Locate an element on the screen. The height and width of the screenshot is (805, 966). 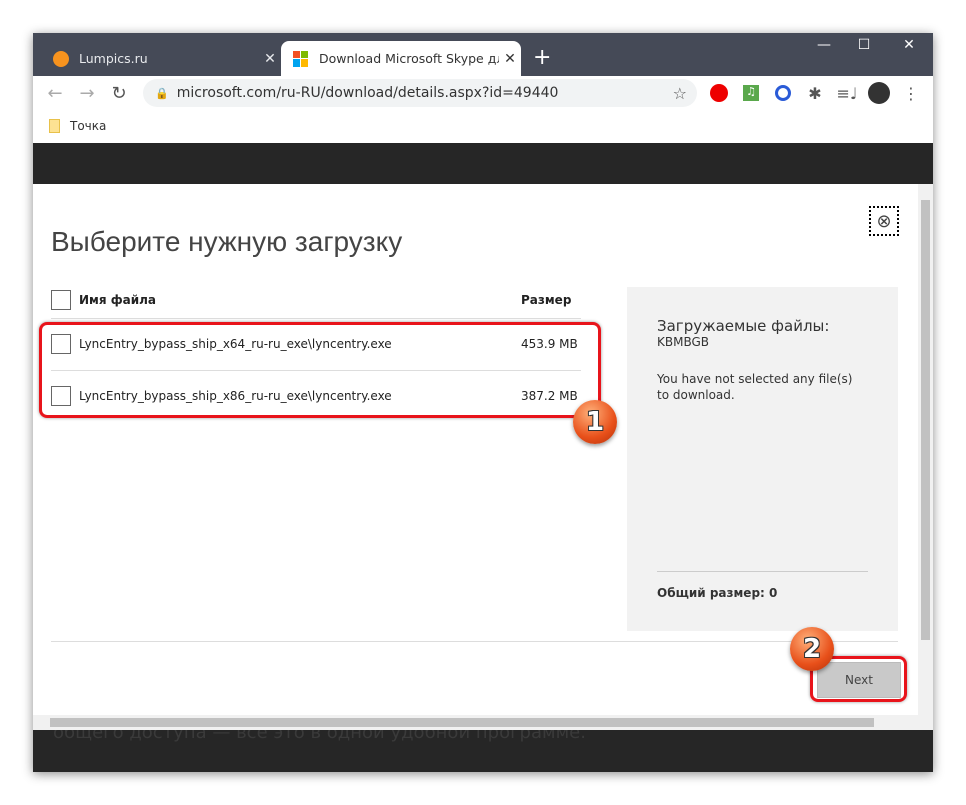
table-header: Имя файла Размер is located at coordinates (316, 300).